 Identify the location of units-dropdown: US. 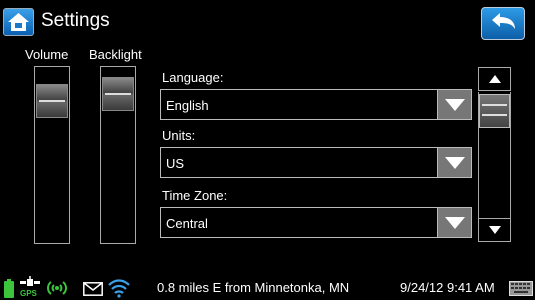
(316, 162).